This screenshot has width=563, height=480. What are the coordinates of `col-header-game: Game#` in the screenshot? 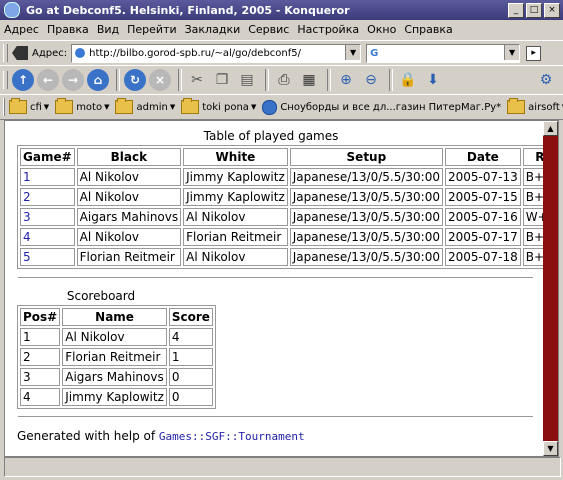 It's located at (47, 157).